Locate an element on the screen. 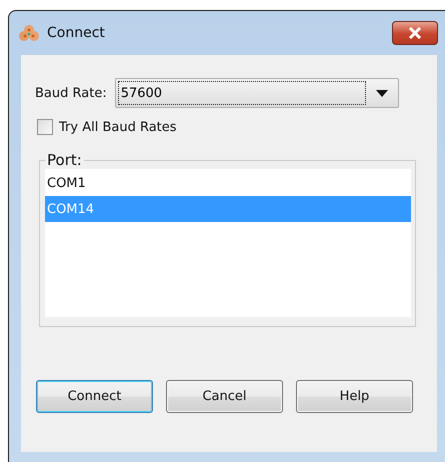  app-icon is located at coordinates (29, 33).